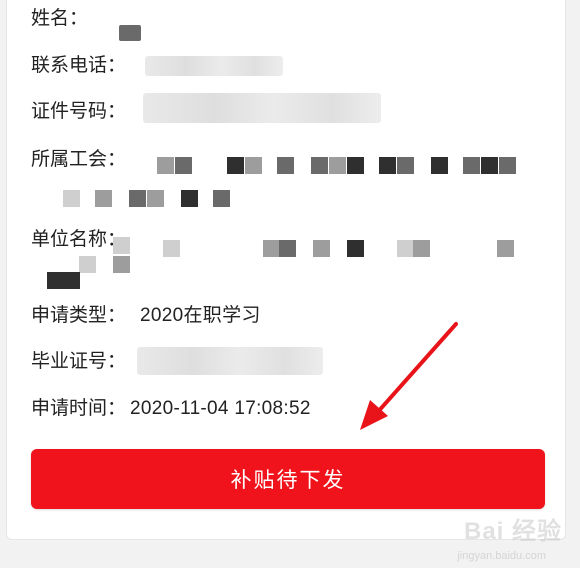 This screenshot has height=568, width=580. I want to click on union-label: 所属工会：, so click(79, 159).